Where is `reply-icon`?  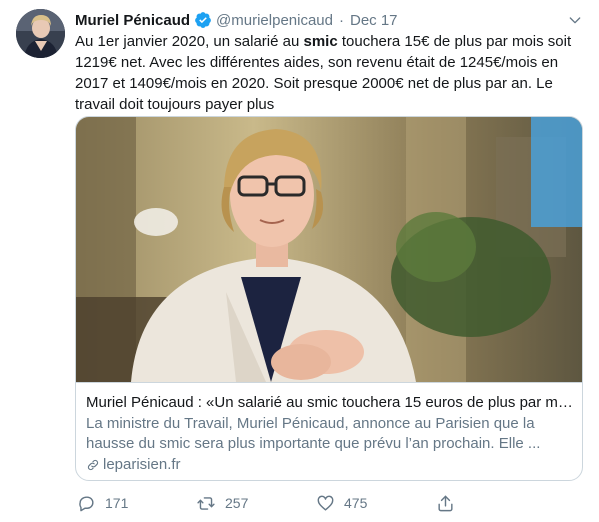 reply-icon is located at coordinates (86, 503).